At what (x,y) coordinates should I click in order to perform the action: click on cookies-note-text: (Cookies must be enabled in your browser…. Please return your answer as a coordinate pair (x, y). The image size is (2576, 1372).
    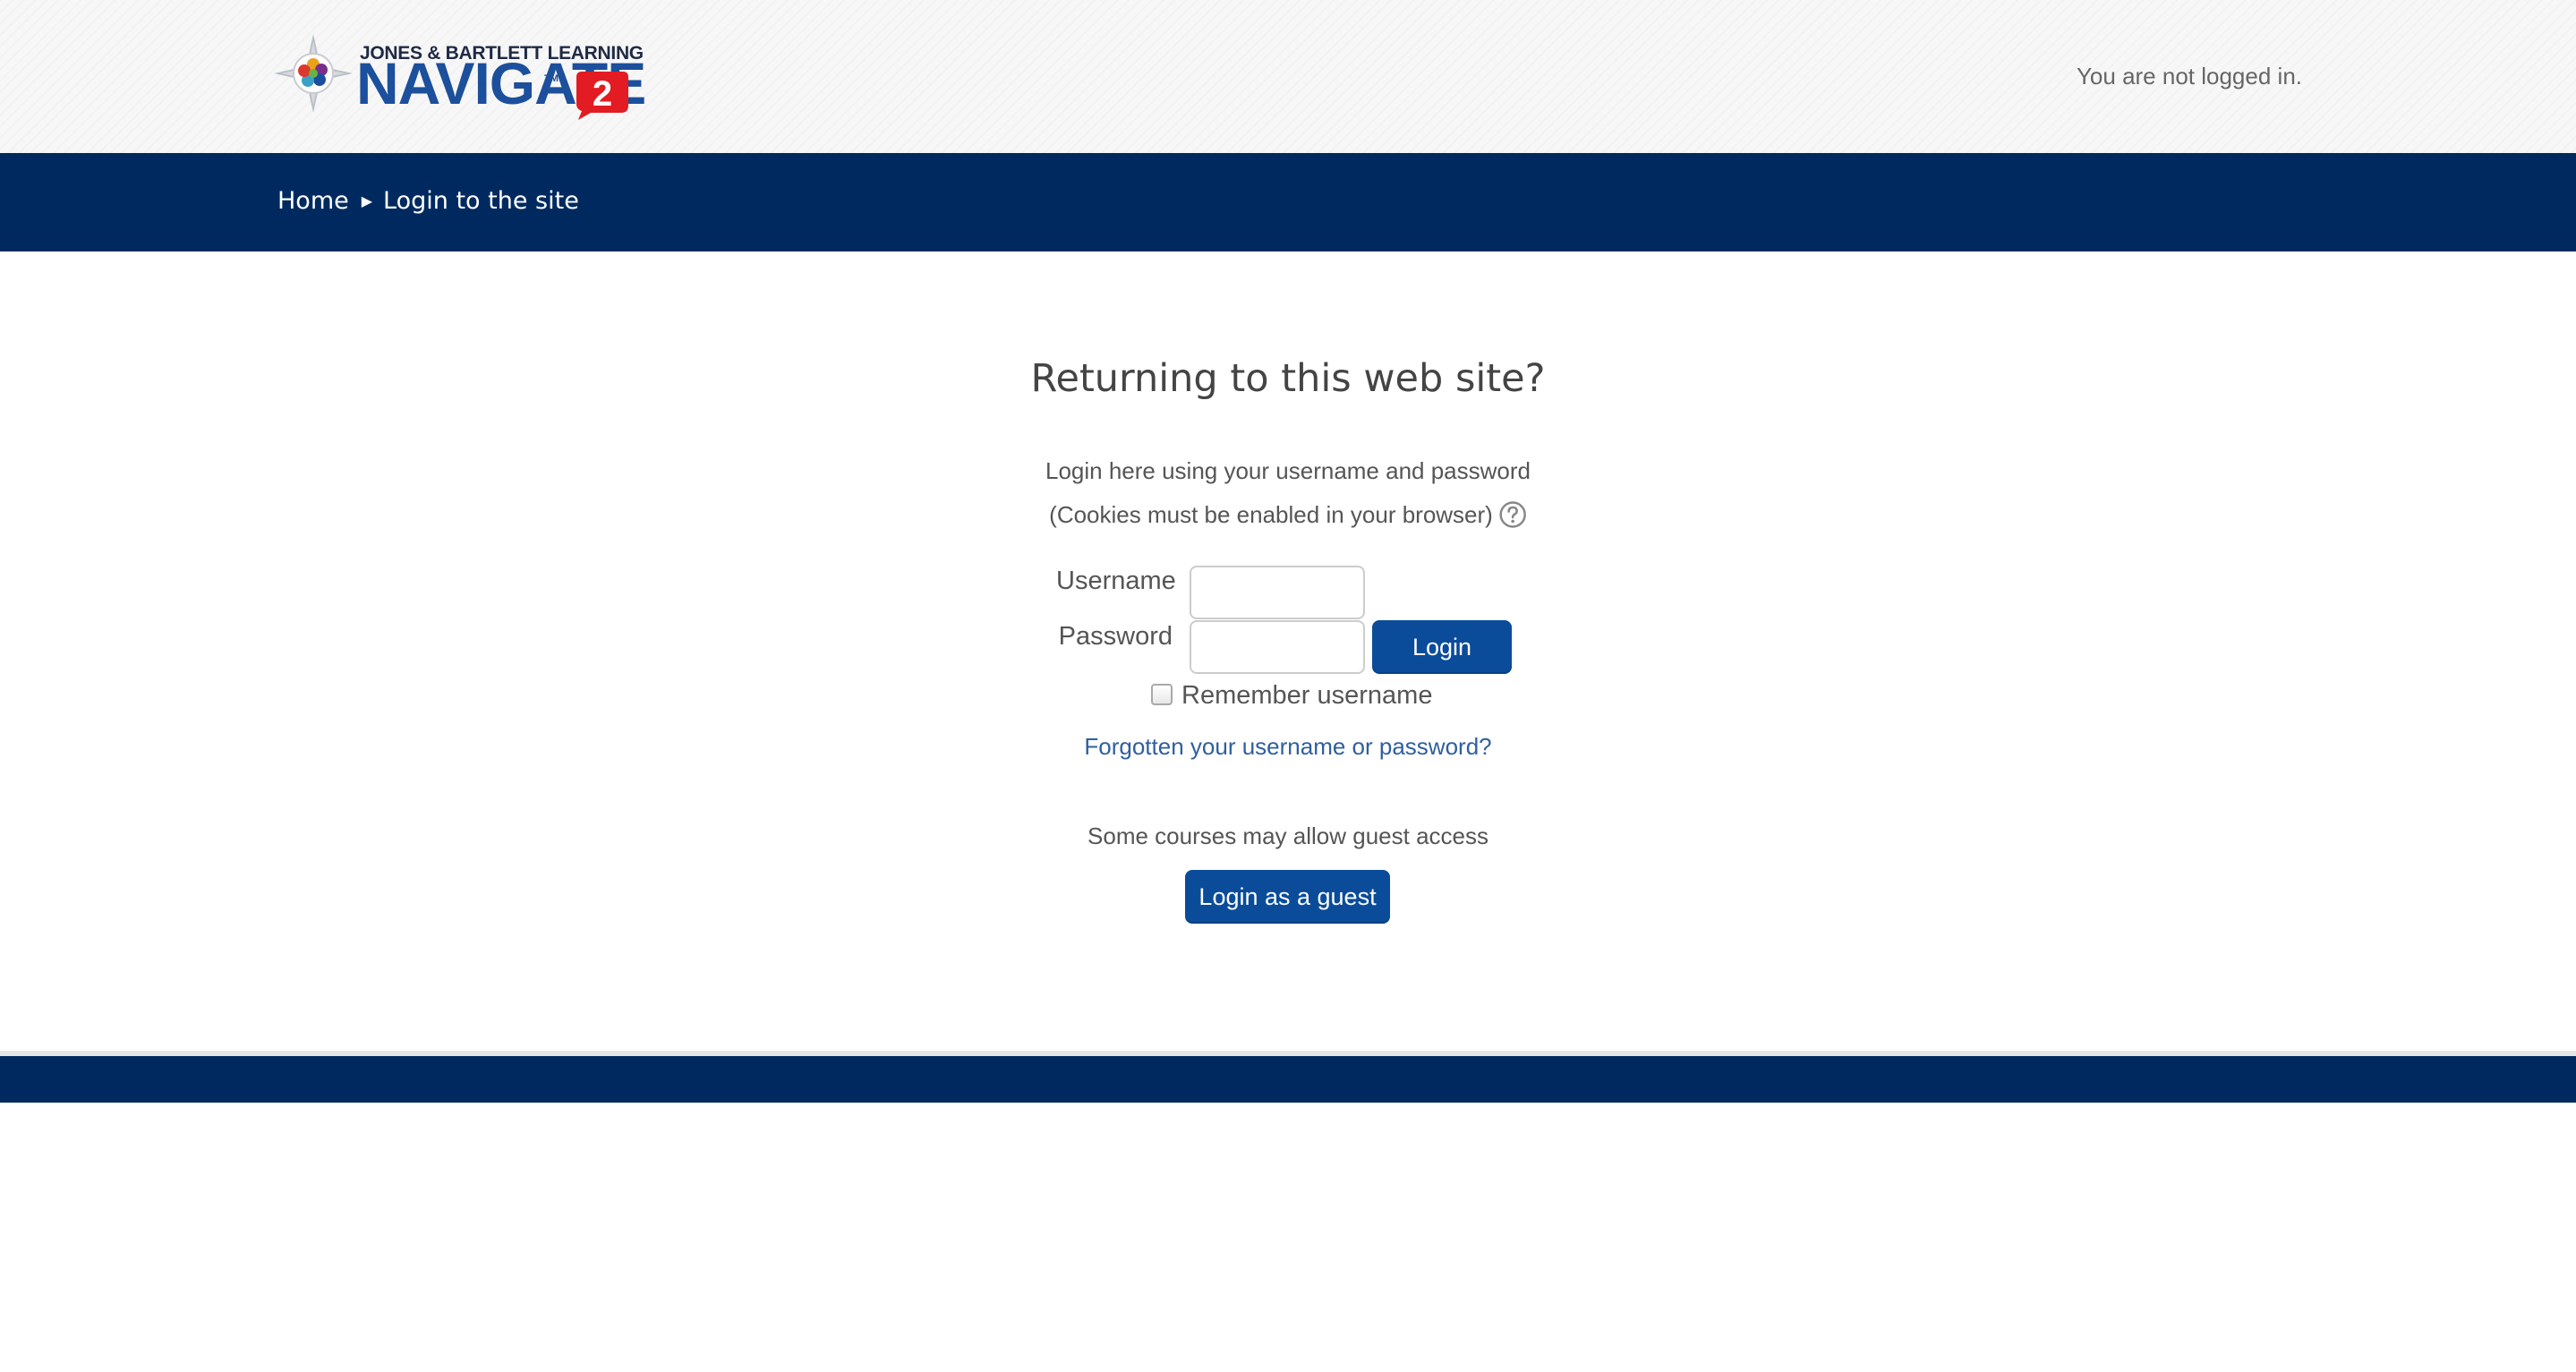
    Looking at the image, I should click on (1271, 514).